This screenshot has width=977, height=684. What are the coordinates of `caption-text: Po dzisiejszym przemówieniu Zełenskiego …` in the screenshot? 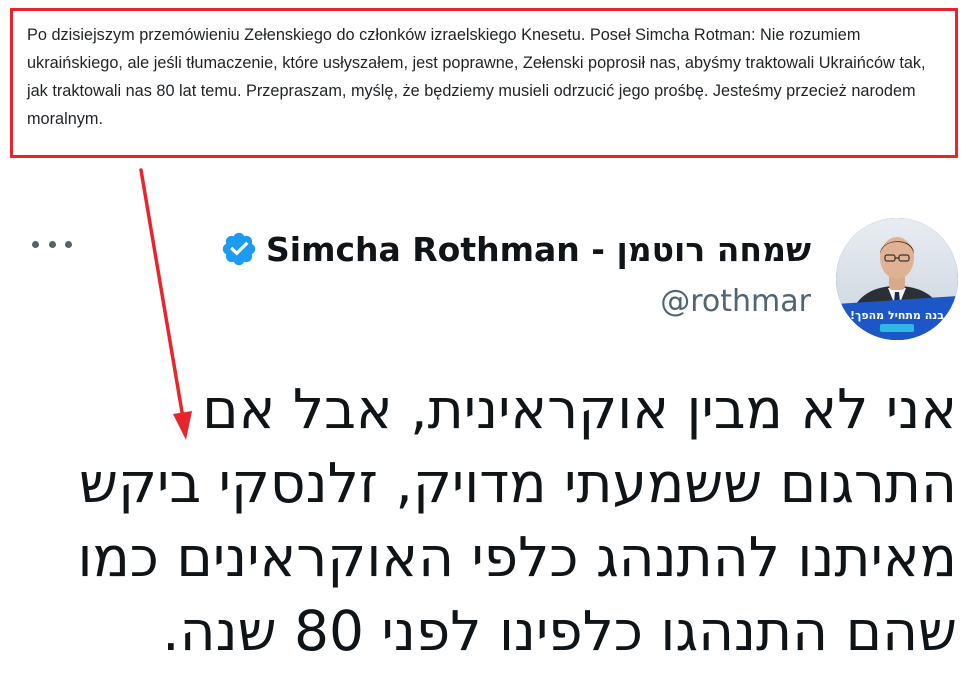 It's located at (476, 77).